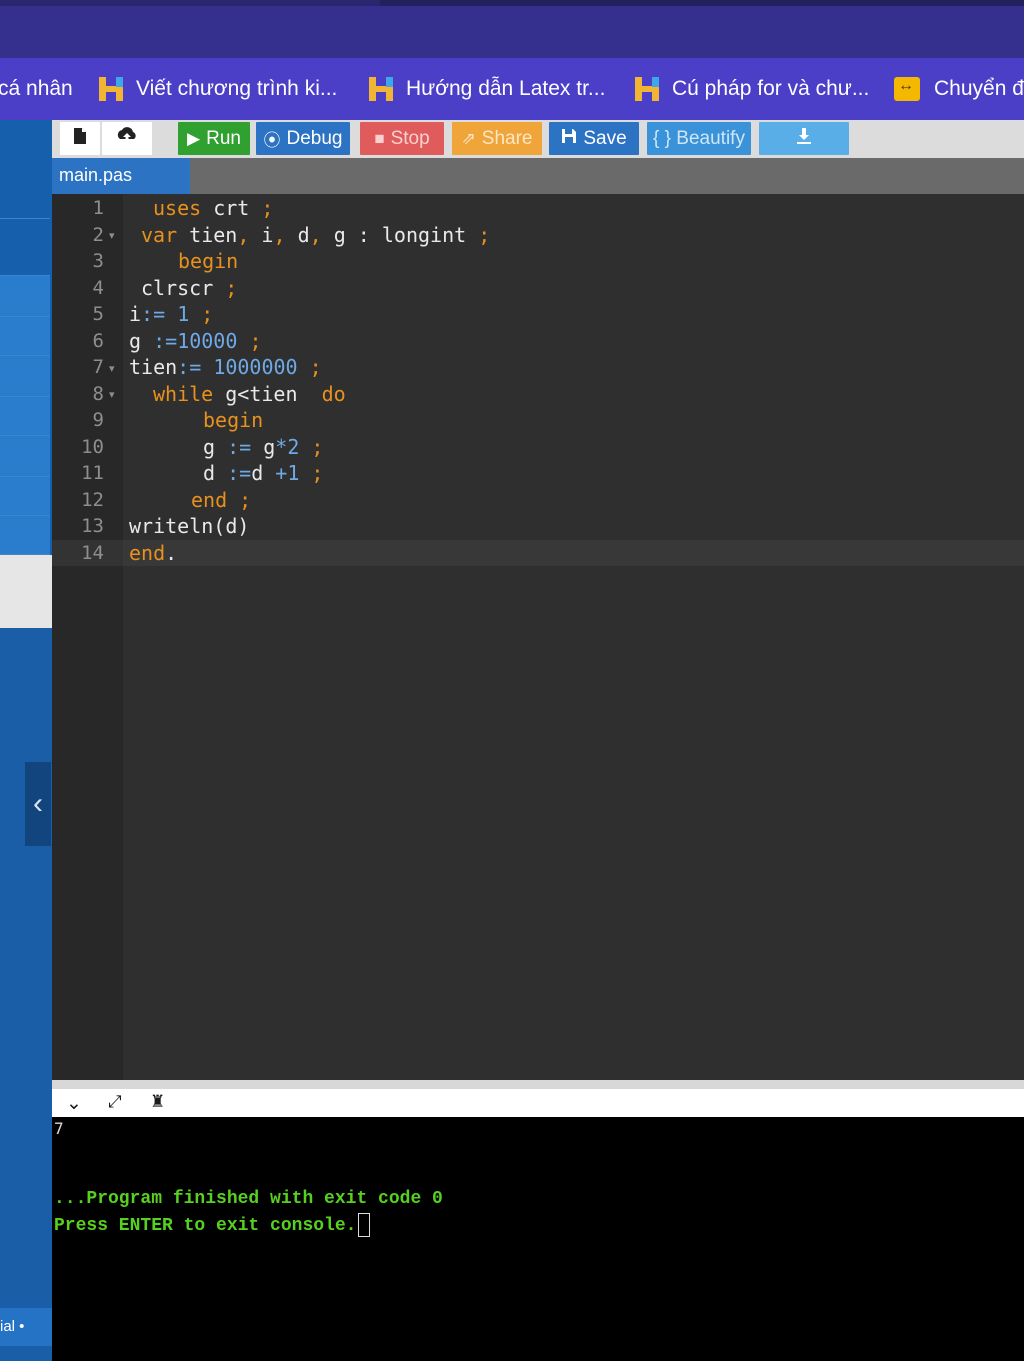 The height and width of the screenshot is (1361, 1024). What do you see at coordinates (74, 1103) in the screenshot?
I see `chevron-down-icon: ⌄` at bounding box center [74, 1103].